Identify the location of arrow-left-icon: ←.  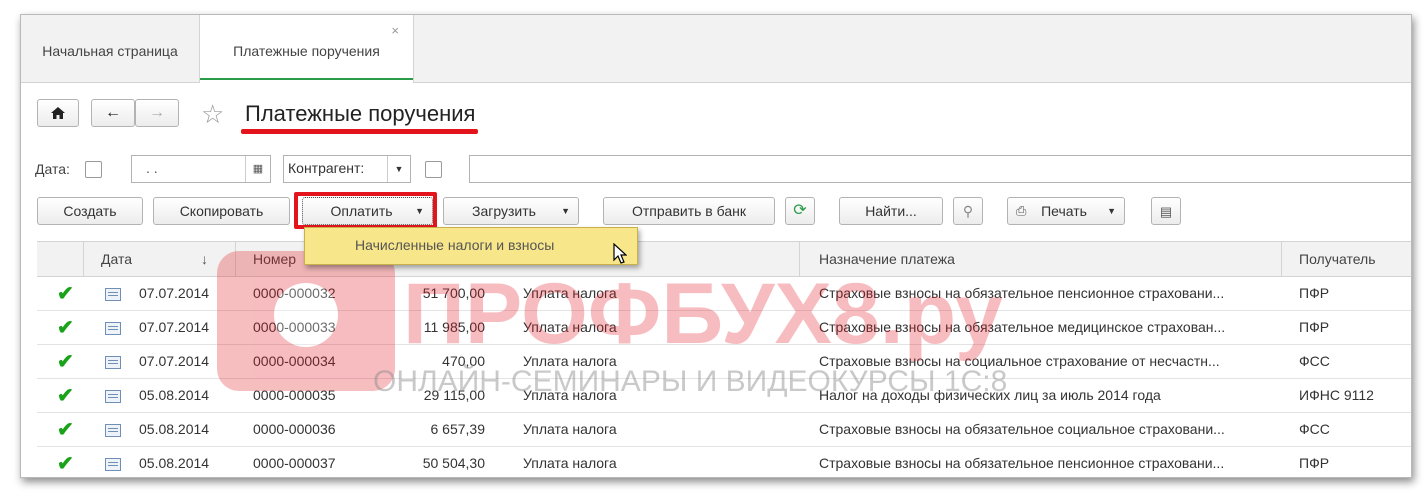
(113, 112).